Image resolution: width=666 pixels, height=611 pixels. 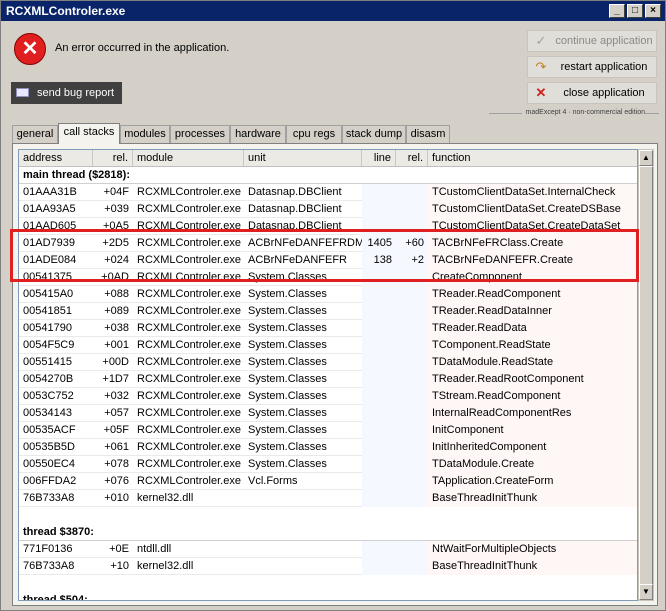 What do you see at coordinates (468, 430) in the screenshot?
I see `cell-function: InitComponent` at bounding box center [468, 430].